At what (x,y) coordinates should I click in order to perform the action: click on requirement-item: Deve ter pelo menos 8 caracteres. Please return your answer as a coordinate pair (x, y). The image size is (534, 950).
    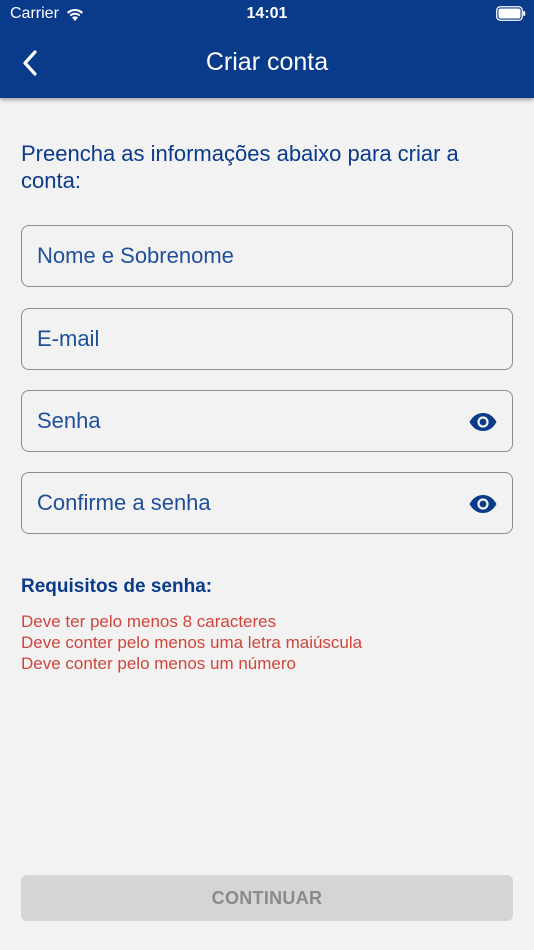
    Looking at the image, I should click on (149, 621).